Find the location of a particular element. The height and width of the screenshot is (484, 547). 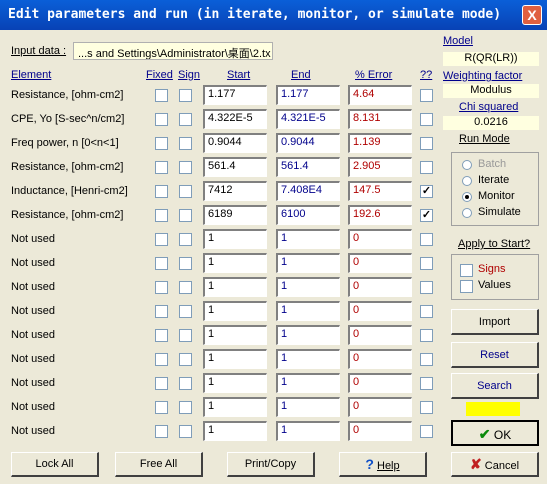

input-data-label: Input data : is located at coordinates (39, 51).